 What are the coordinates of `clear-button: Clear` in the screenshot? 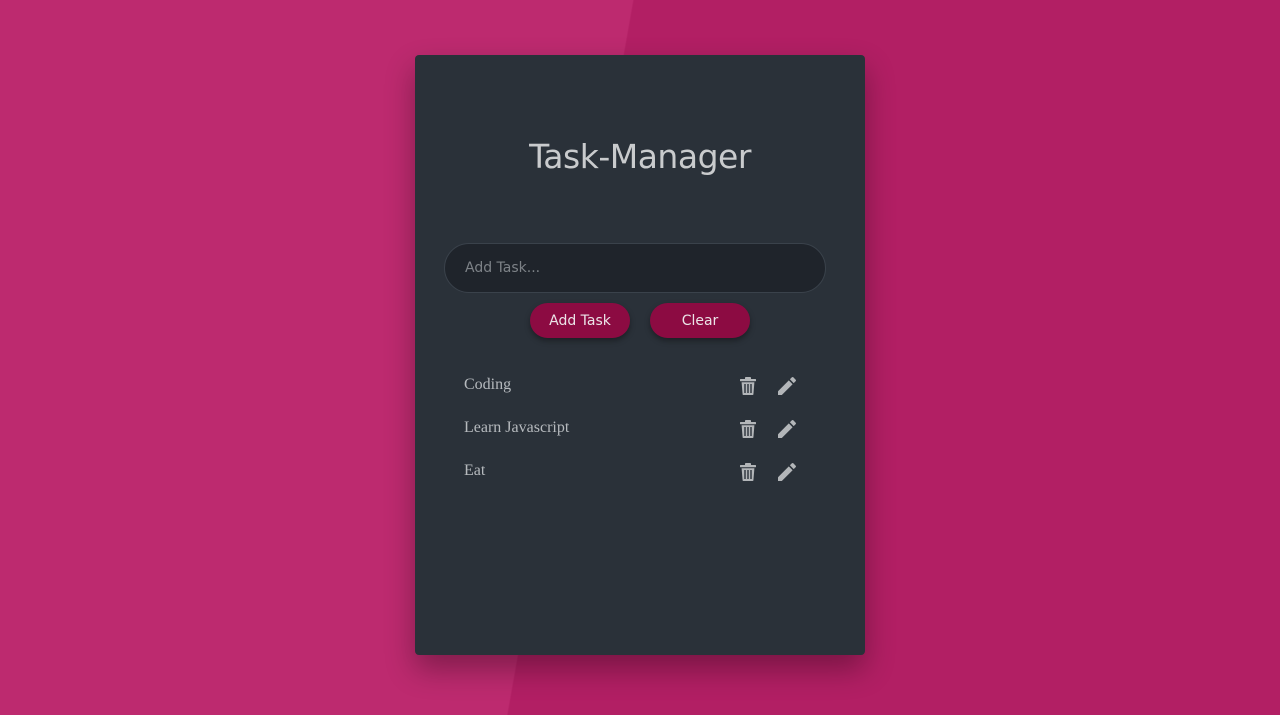 It's located at (700, 320).